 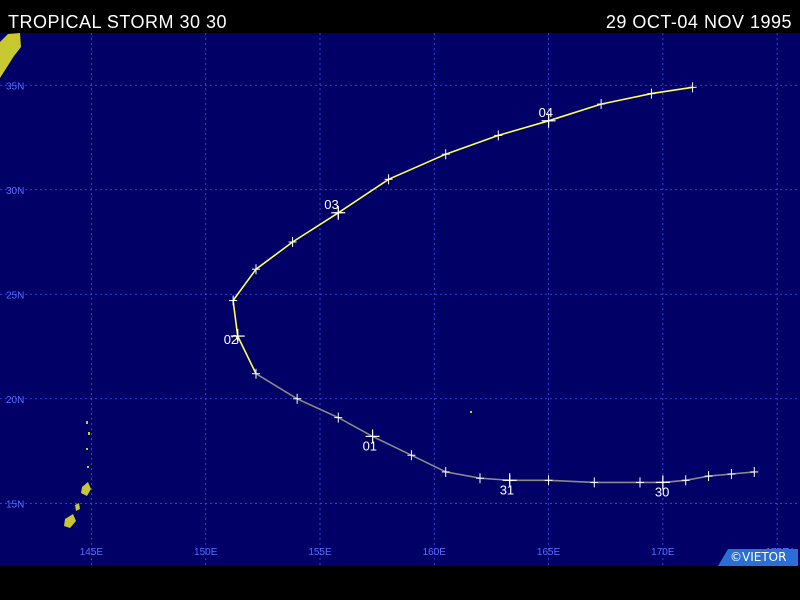 I want to click on day-label: 01, so click(x=370, y=445).